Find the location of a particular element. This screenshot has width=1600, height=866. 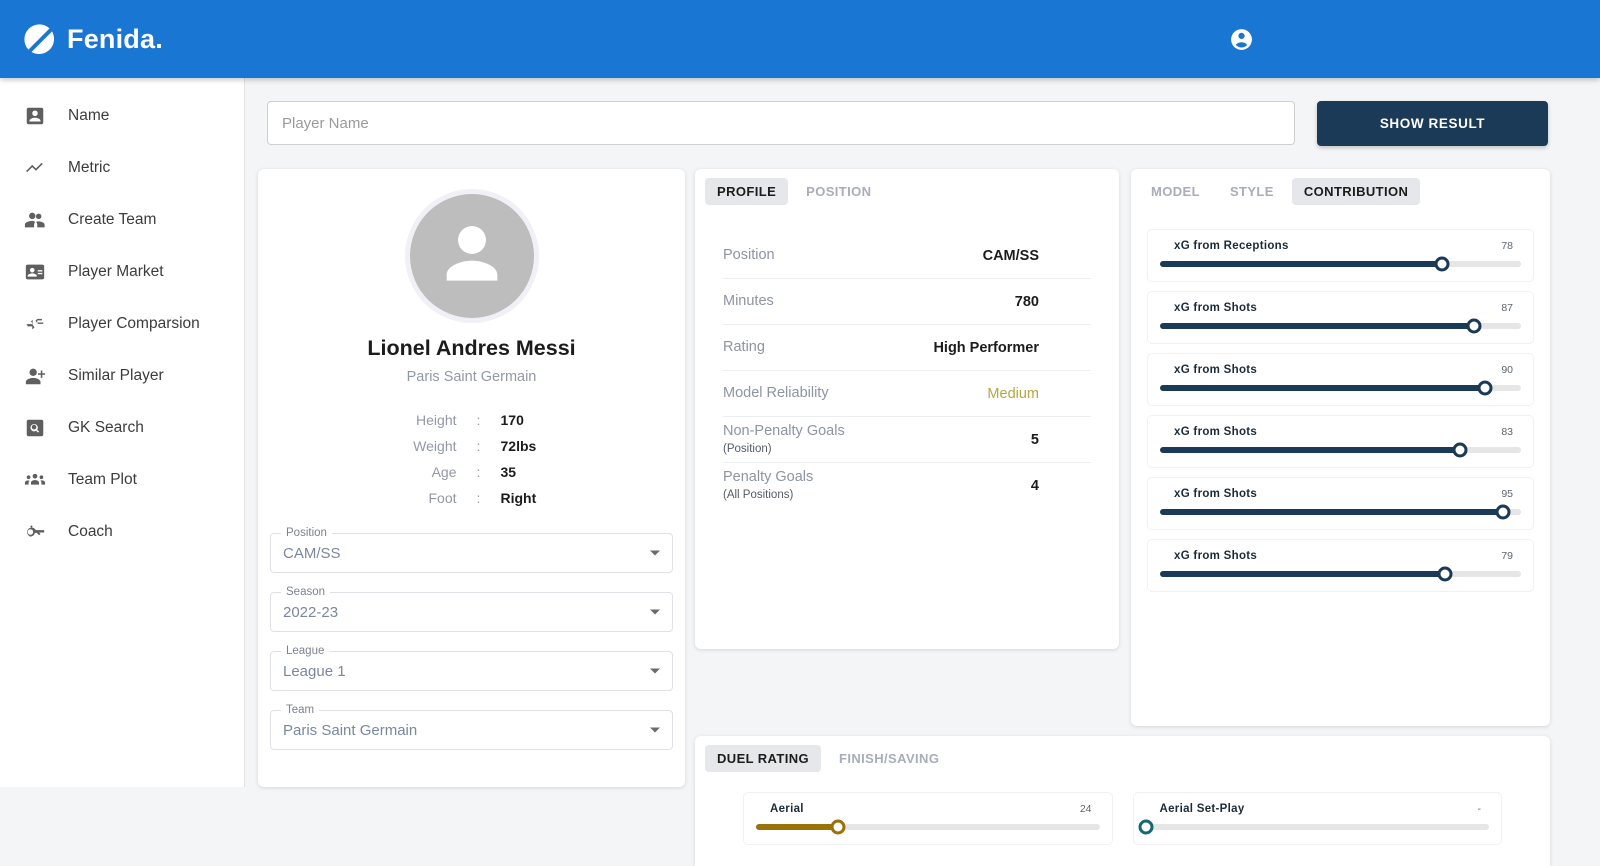

list-item: xG from Receptions 78 is located at coordinates (1340, 255).